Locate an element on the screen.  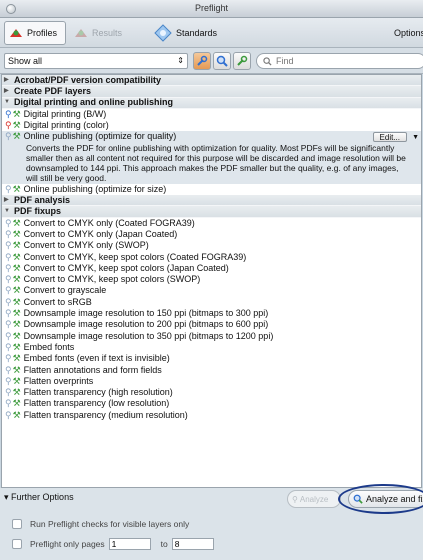
item-label: Convert to CMYK only (SWOP) is located at coordinates (86, 245).